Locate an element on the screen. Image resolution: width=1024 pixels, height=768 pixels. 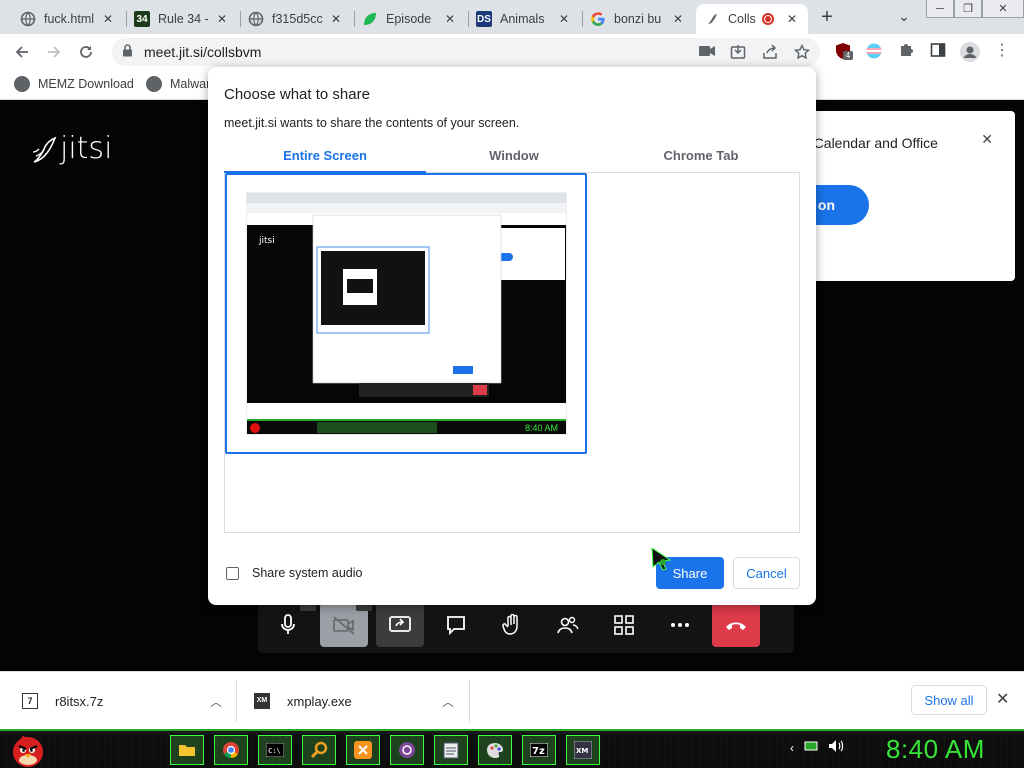
7zip-icon: 7z is located at coordinates (539, 750).